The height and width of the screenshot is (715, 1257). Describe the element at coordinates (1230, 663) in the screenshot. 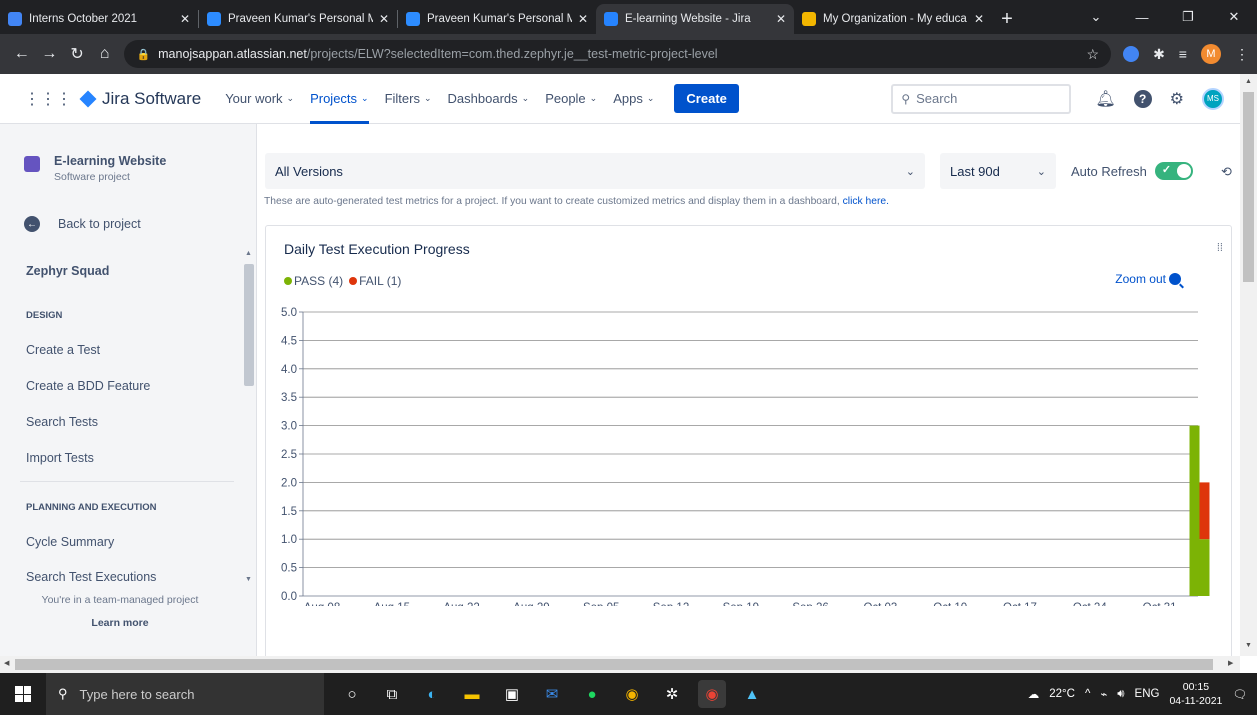

I see `scroll-right-arrow: ▶` at that location.